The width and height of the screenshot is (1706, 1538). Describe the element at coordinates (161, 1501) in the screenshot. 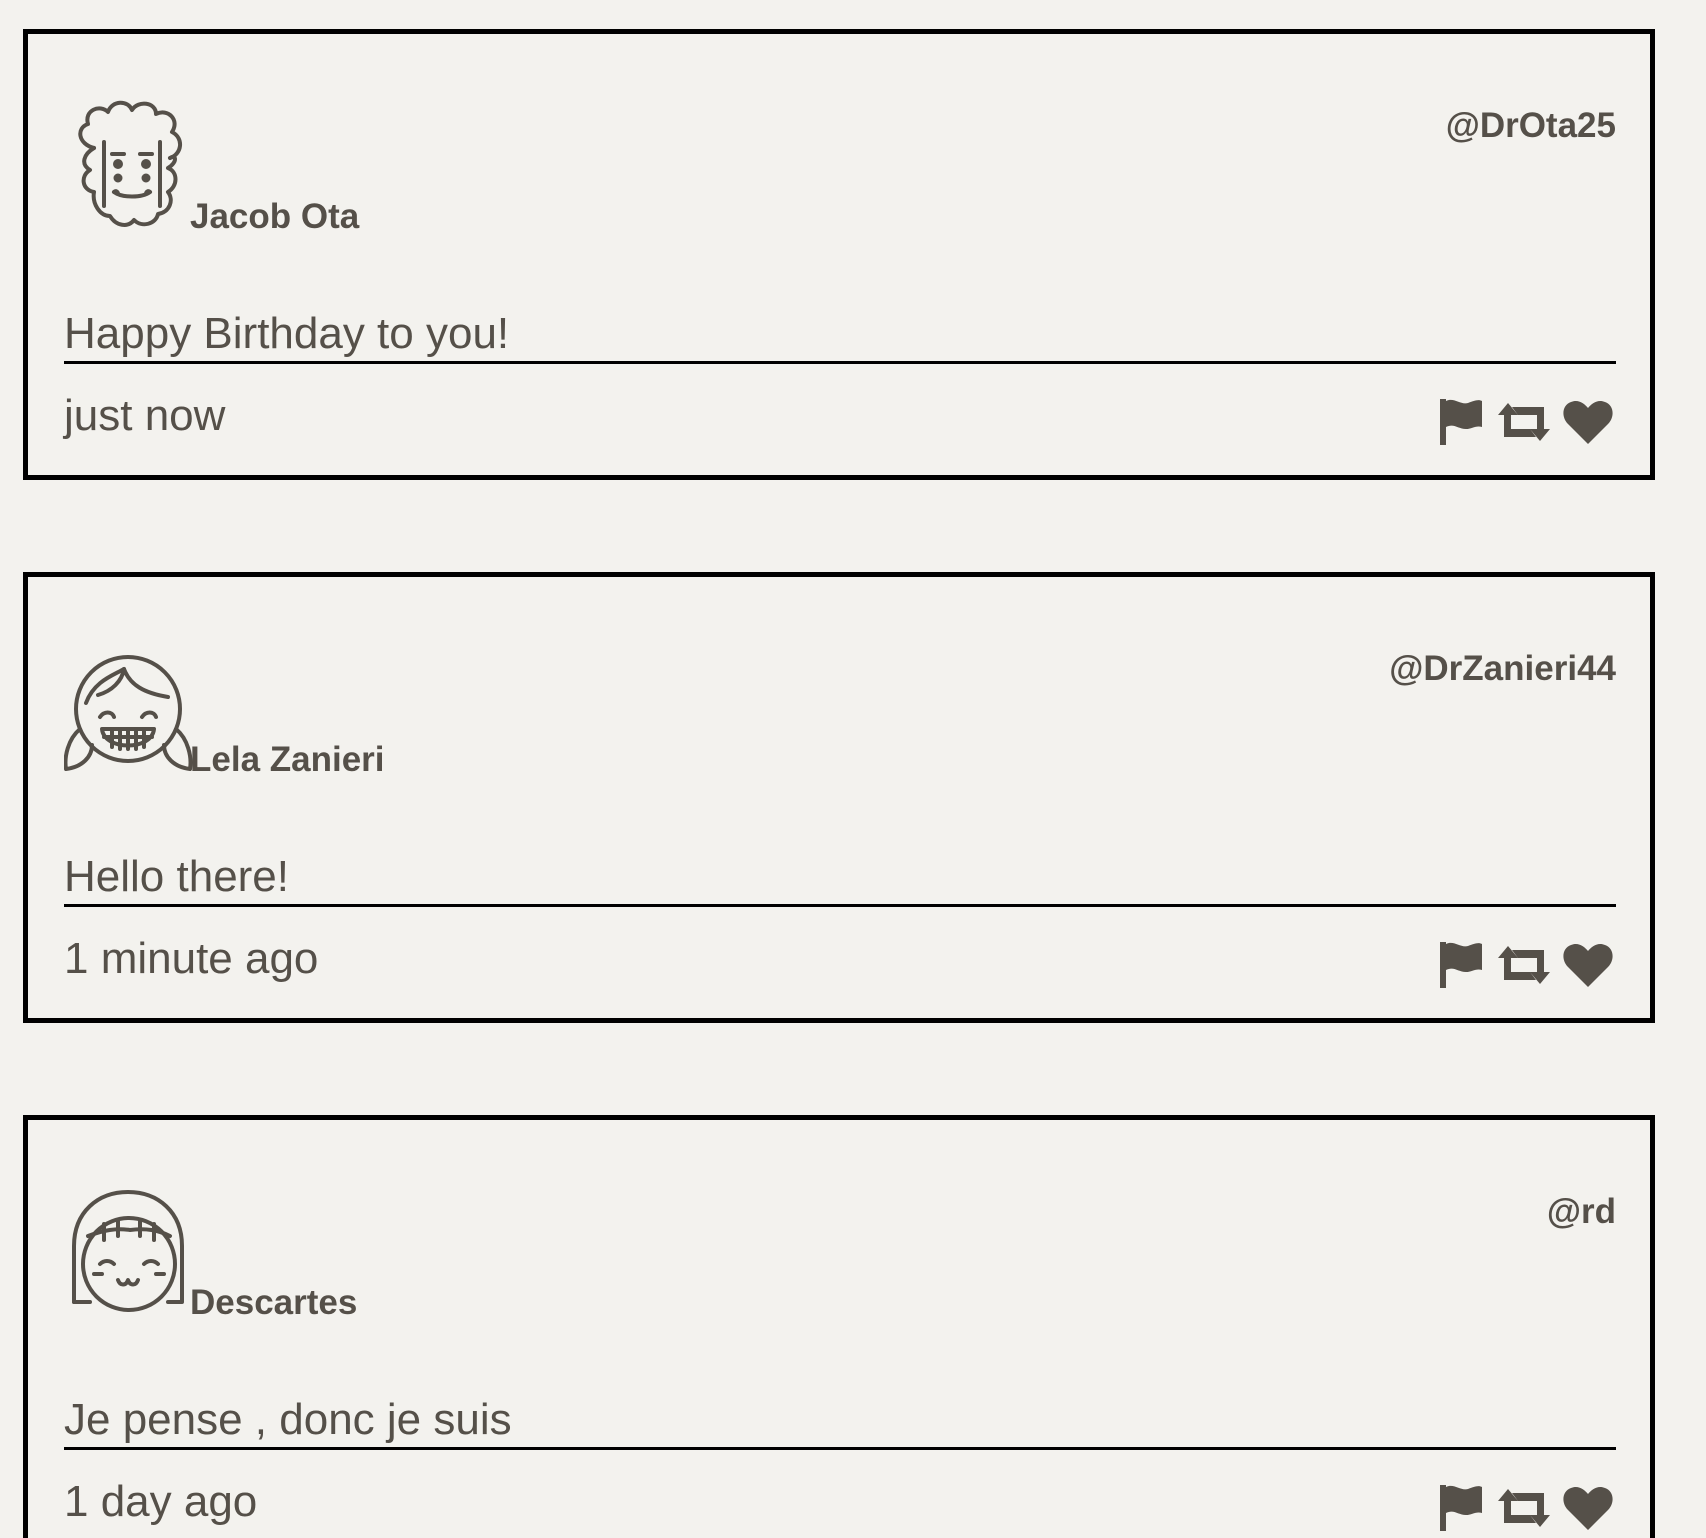

I see `tweet-timestamp: 1 day ago` at that location.